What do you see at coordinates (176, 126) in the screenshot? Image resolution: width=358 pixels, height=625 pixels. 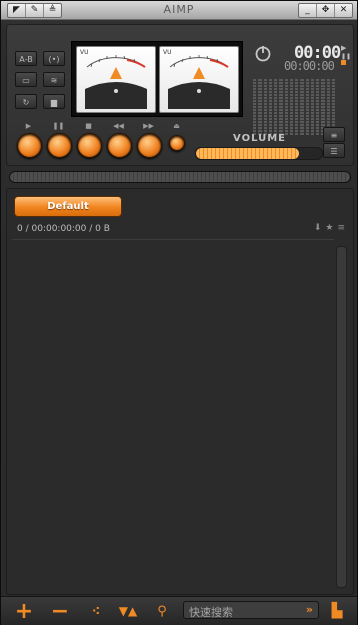 I see `eject-label-icon: ⏏` at bounding box center [176, 126].